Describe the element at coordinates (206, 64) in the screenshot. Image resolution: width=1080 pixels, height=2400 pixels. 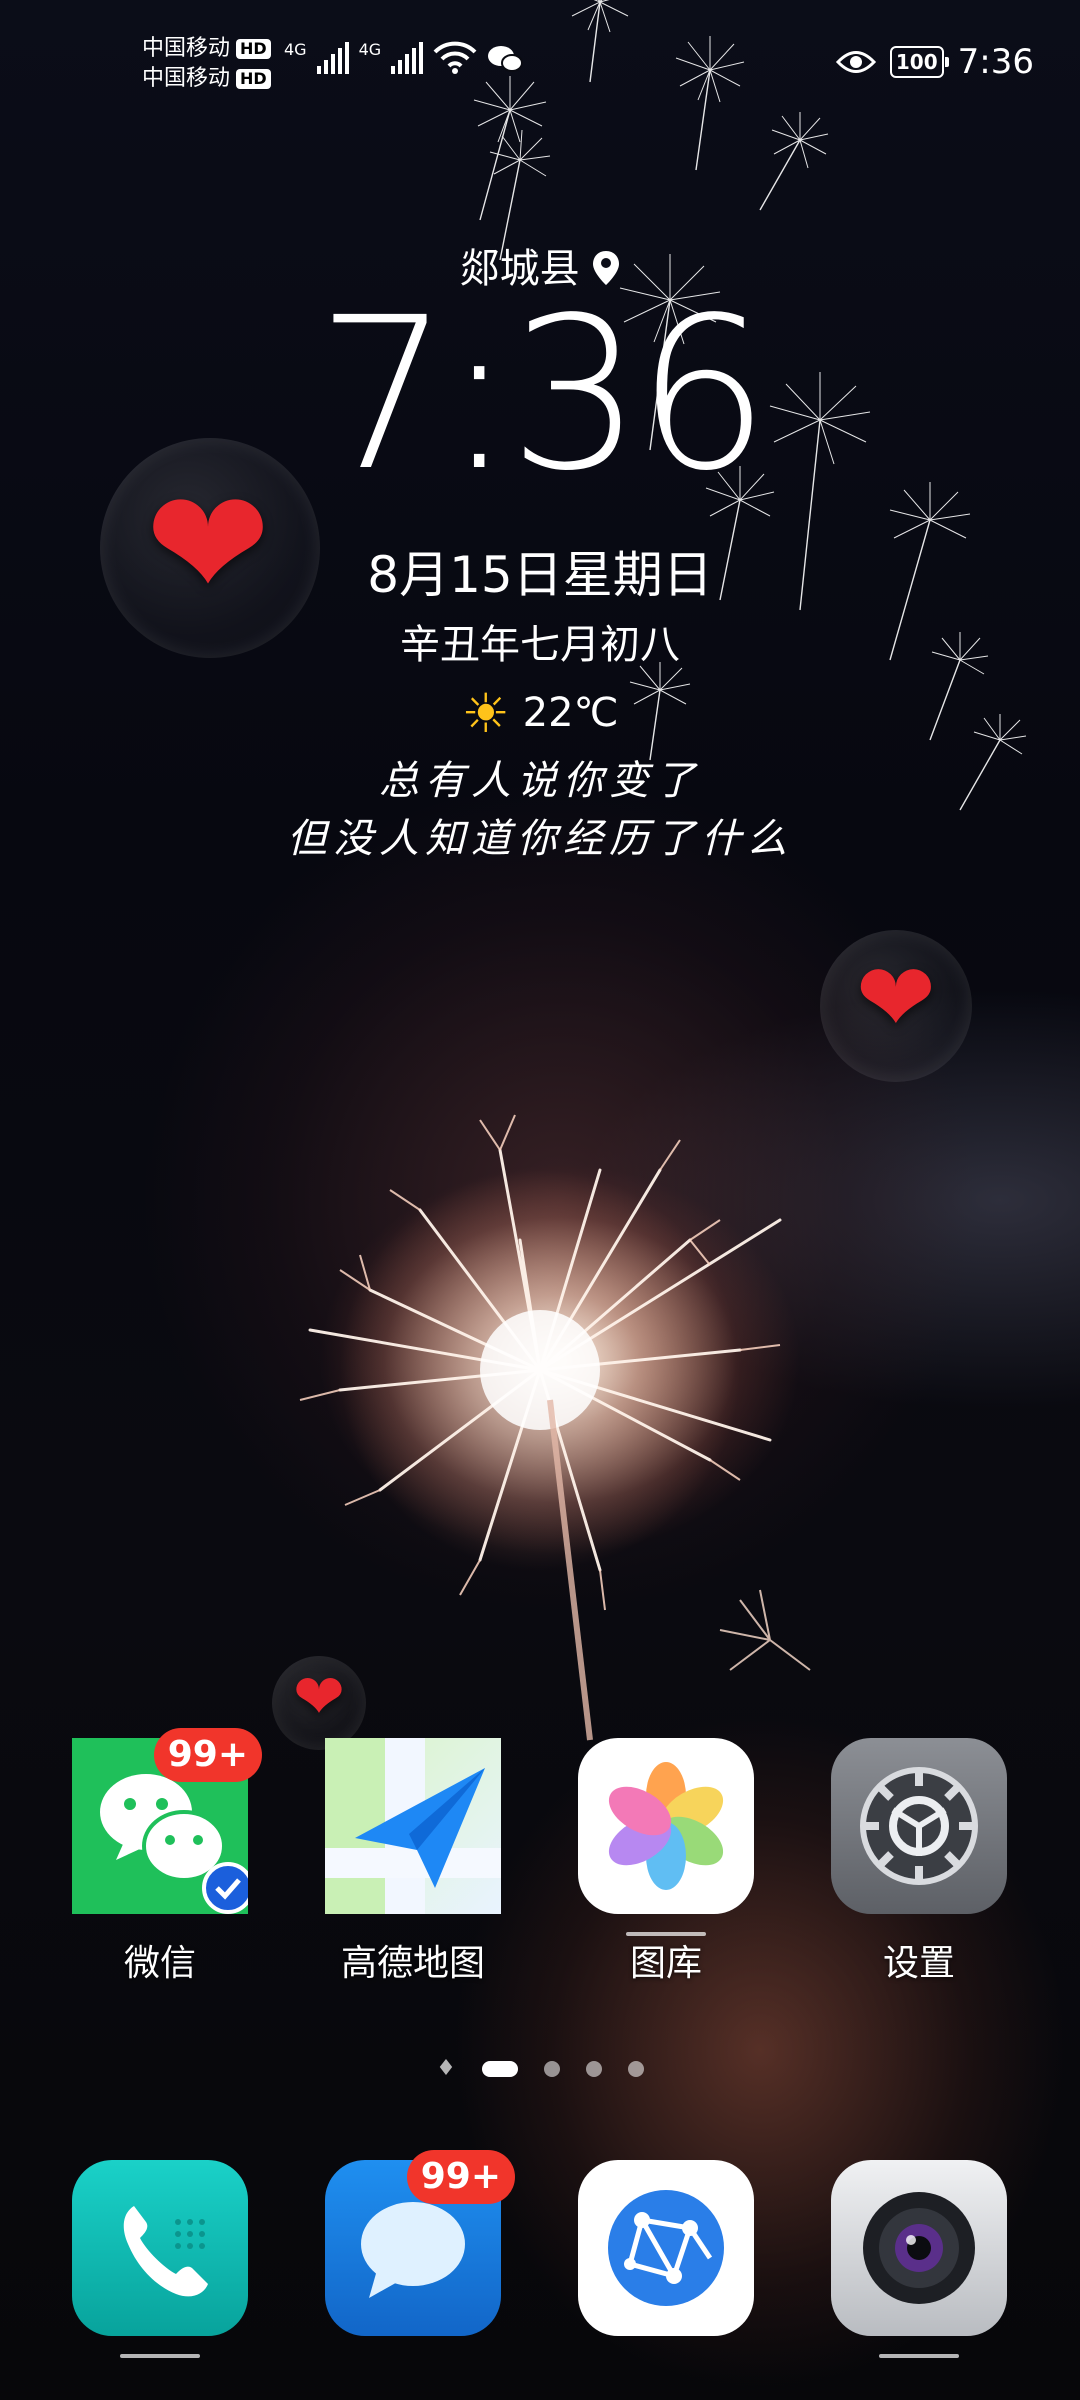
I see `status-bar-carriers: 中国移动 HD 中国移动 HD` at that location.